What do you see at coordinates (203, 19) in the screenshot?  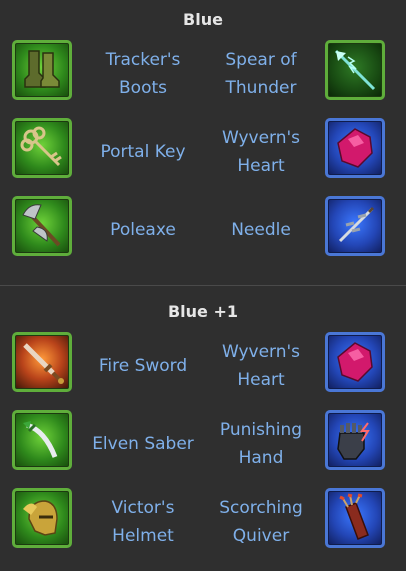 I see `section-title: Blue` at bounding box center [203, 19].